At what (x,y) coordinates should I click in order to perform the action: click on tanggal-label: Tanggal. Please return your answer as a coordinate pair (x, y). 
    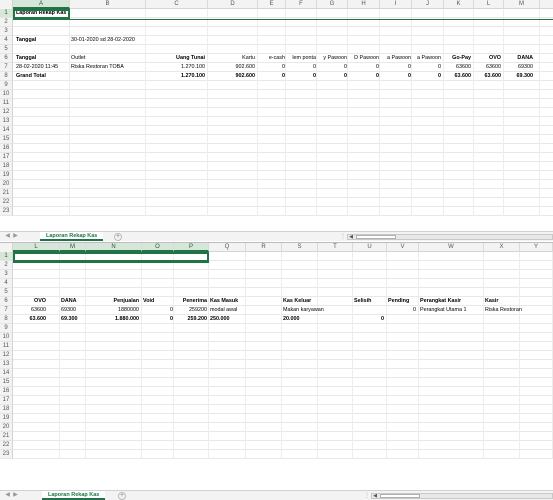
    Looking at the image, I should click on (26, 40).